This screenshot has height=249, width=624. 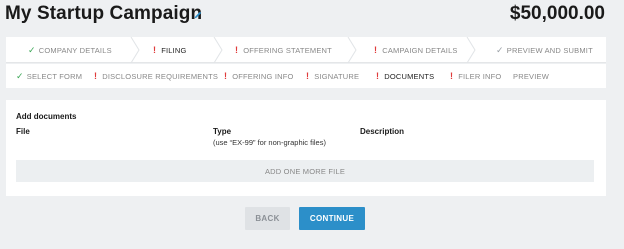 I want to click on substep-disclosure-requirements: ! DISCLOSURE REQUIREMENTS, so click(x=156, y=76).